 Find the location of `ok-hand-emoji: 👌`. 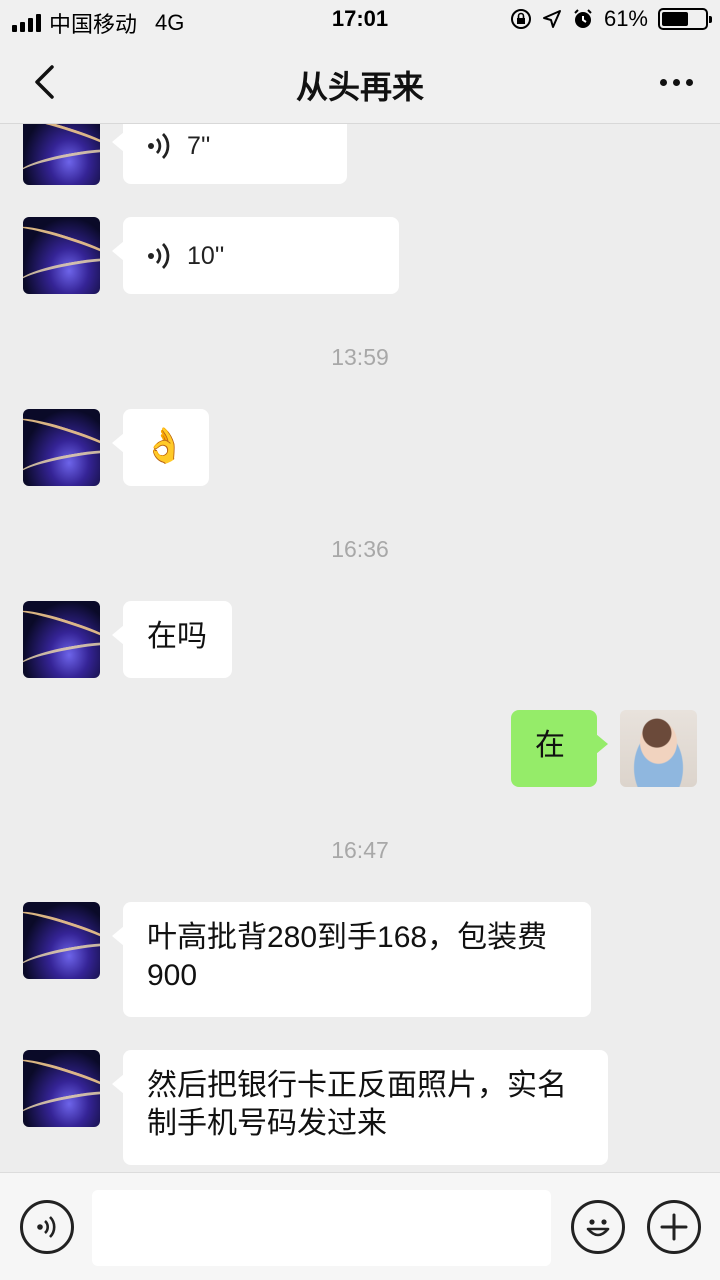

ok-hand-emoji: 👌 is located at coordinates (164, 446).